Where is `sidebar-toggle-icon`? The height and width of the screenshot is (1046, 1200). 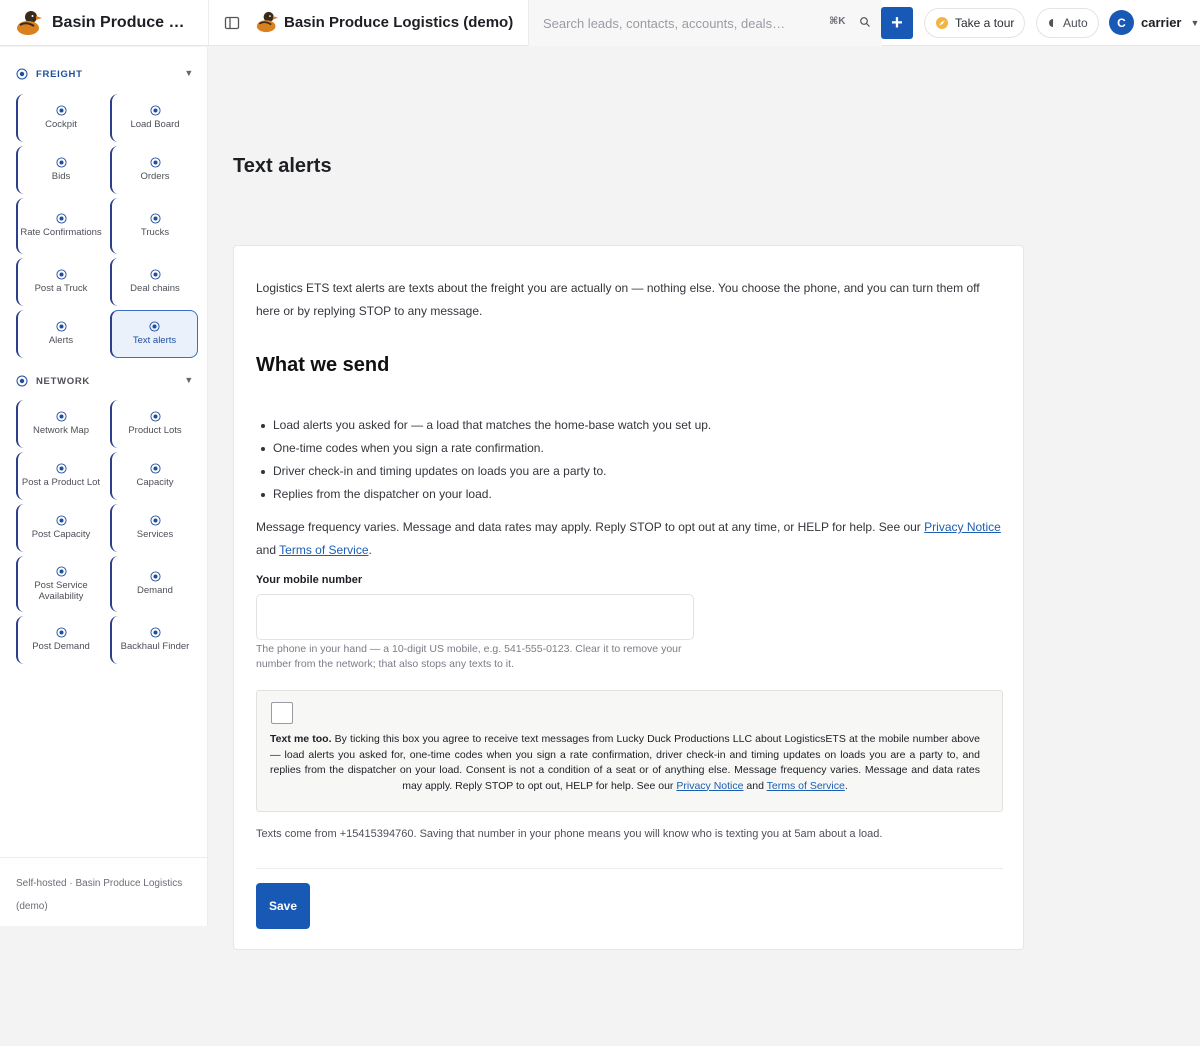 sidebar-toggle-icon is located at coordinates (232, 23).